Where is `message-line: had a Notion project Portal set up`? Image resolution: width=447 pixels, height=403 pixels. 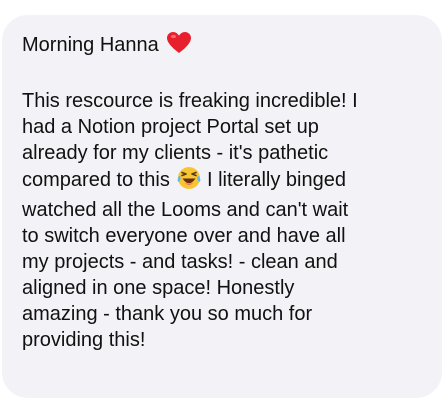
message-line: had a Notion project Portal set up is located at coordinates (170, 127).